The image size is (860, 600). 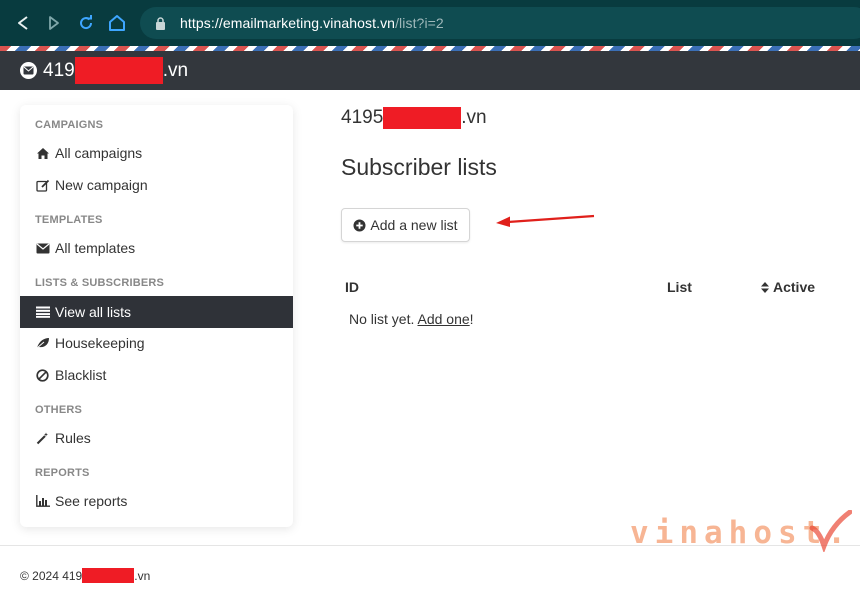 I want to click on sidebar-item-label: All campaigns, so click(x=99, y=153).